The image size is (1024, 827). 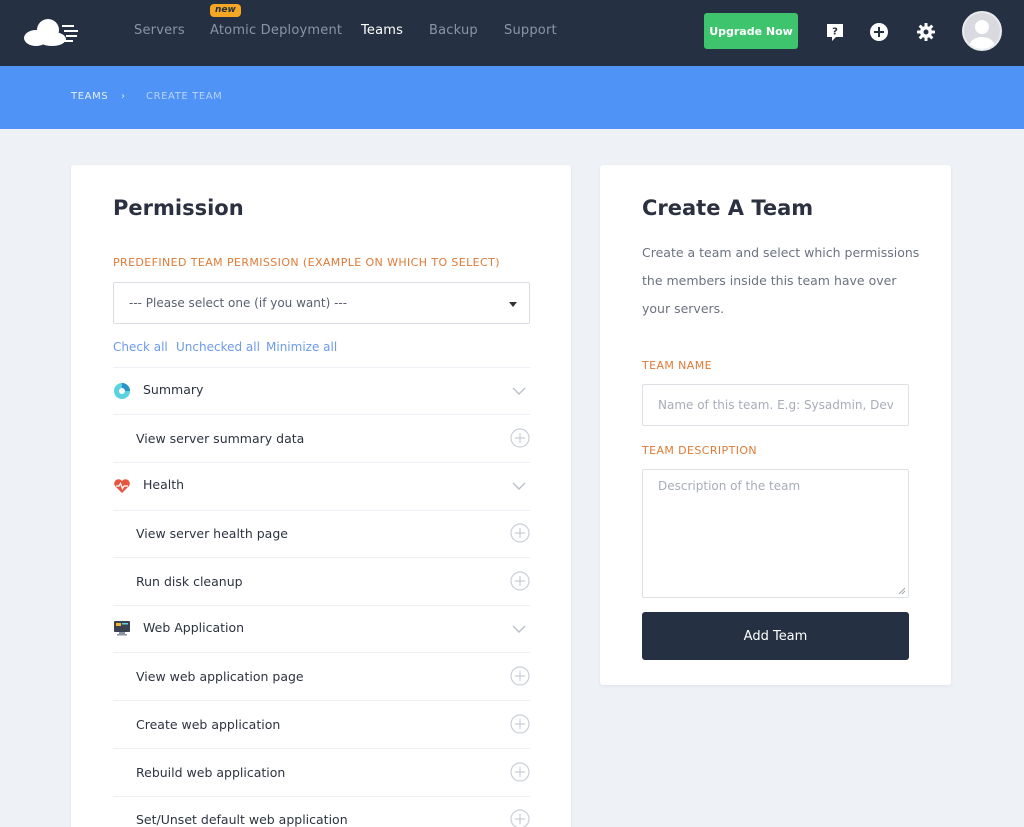 What do you see at coordinates (321, 772) in the screenshot?
I see `permission-item: Rebuild web application` at bounding box center [321, 772].